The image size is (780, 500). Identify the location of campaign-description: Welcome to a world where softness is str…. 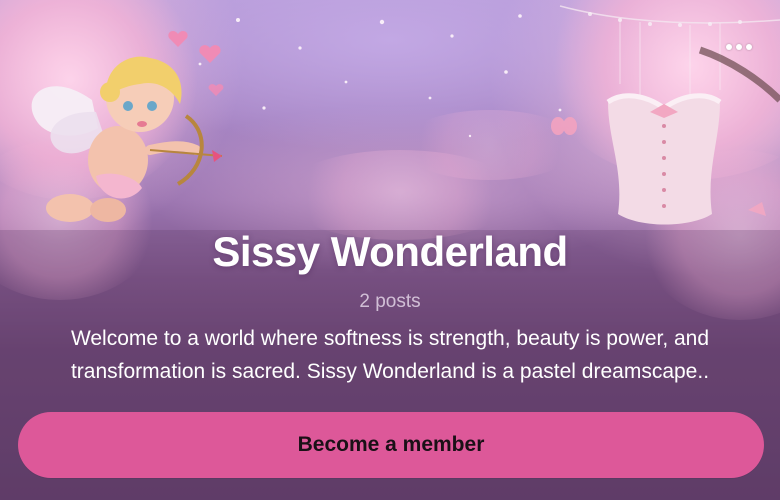
(390, 355).